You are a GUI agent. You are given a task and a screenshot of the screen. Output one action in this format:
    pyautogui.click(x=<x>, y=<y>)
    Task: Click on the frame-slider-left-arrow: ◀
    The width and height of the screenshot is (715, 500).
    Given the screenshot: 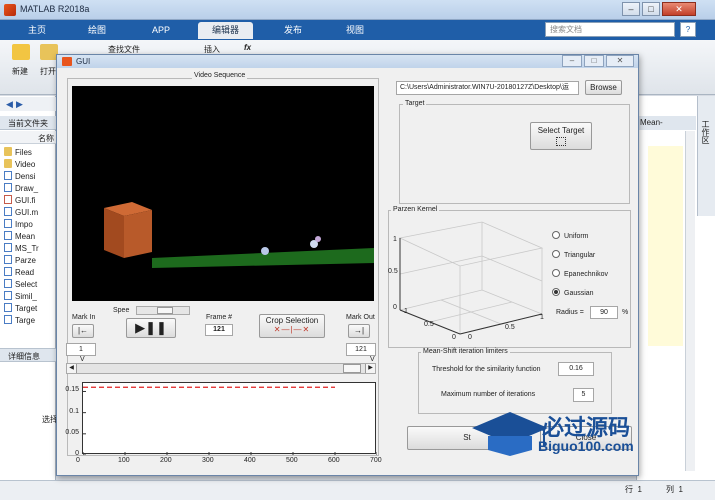 What is the action you would take?
    pyautogui.click(x=72, y=368)
    